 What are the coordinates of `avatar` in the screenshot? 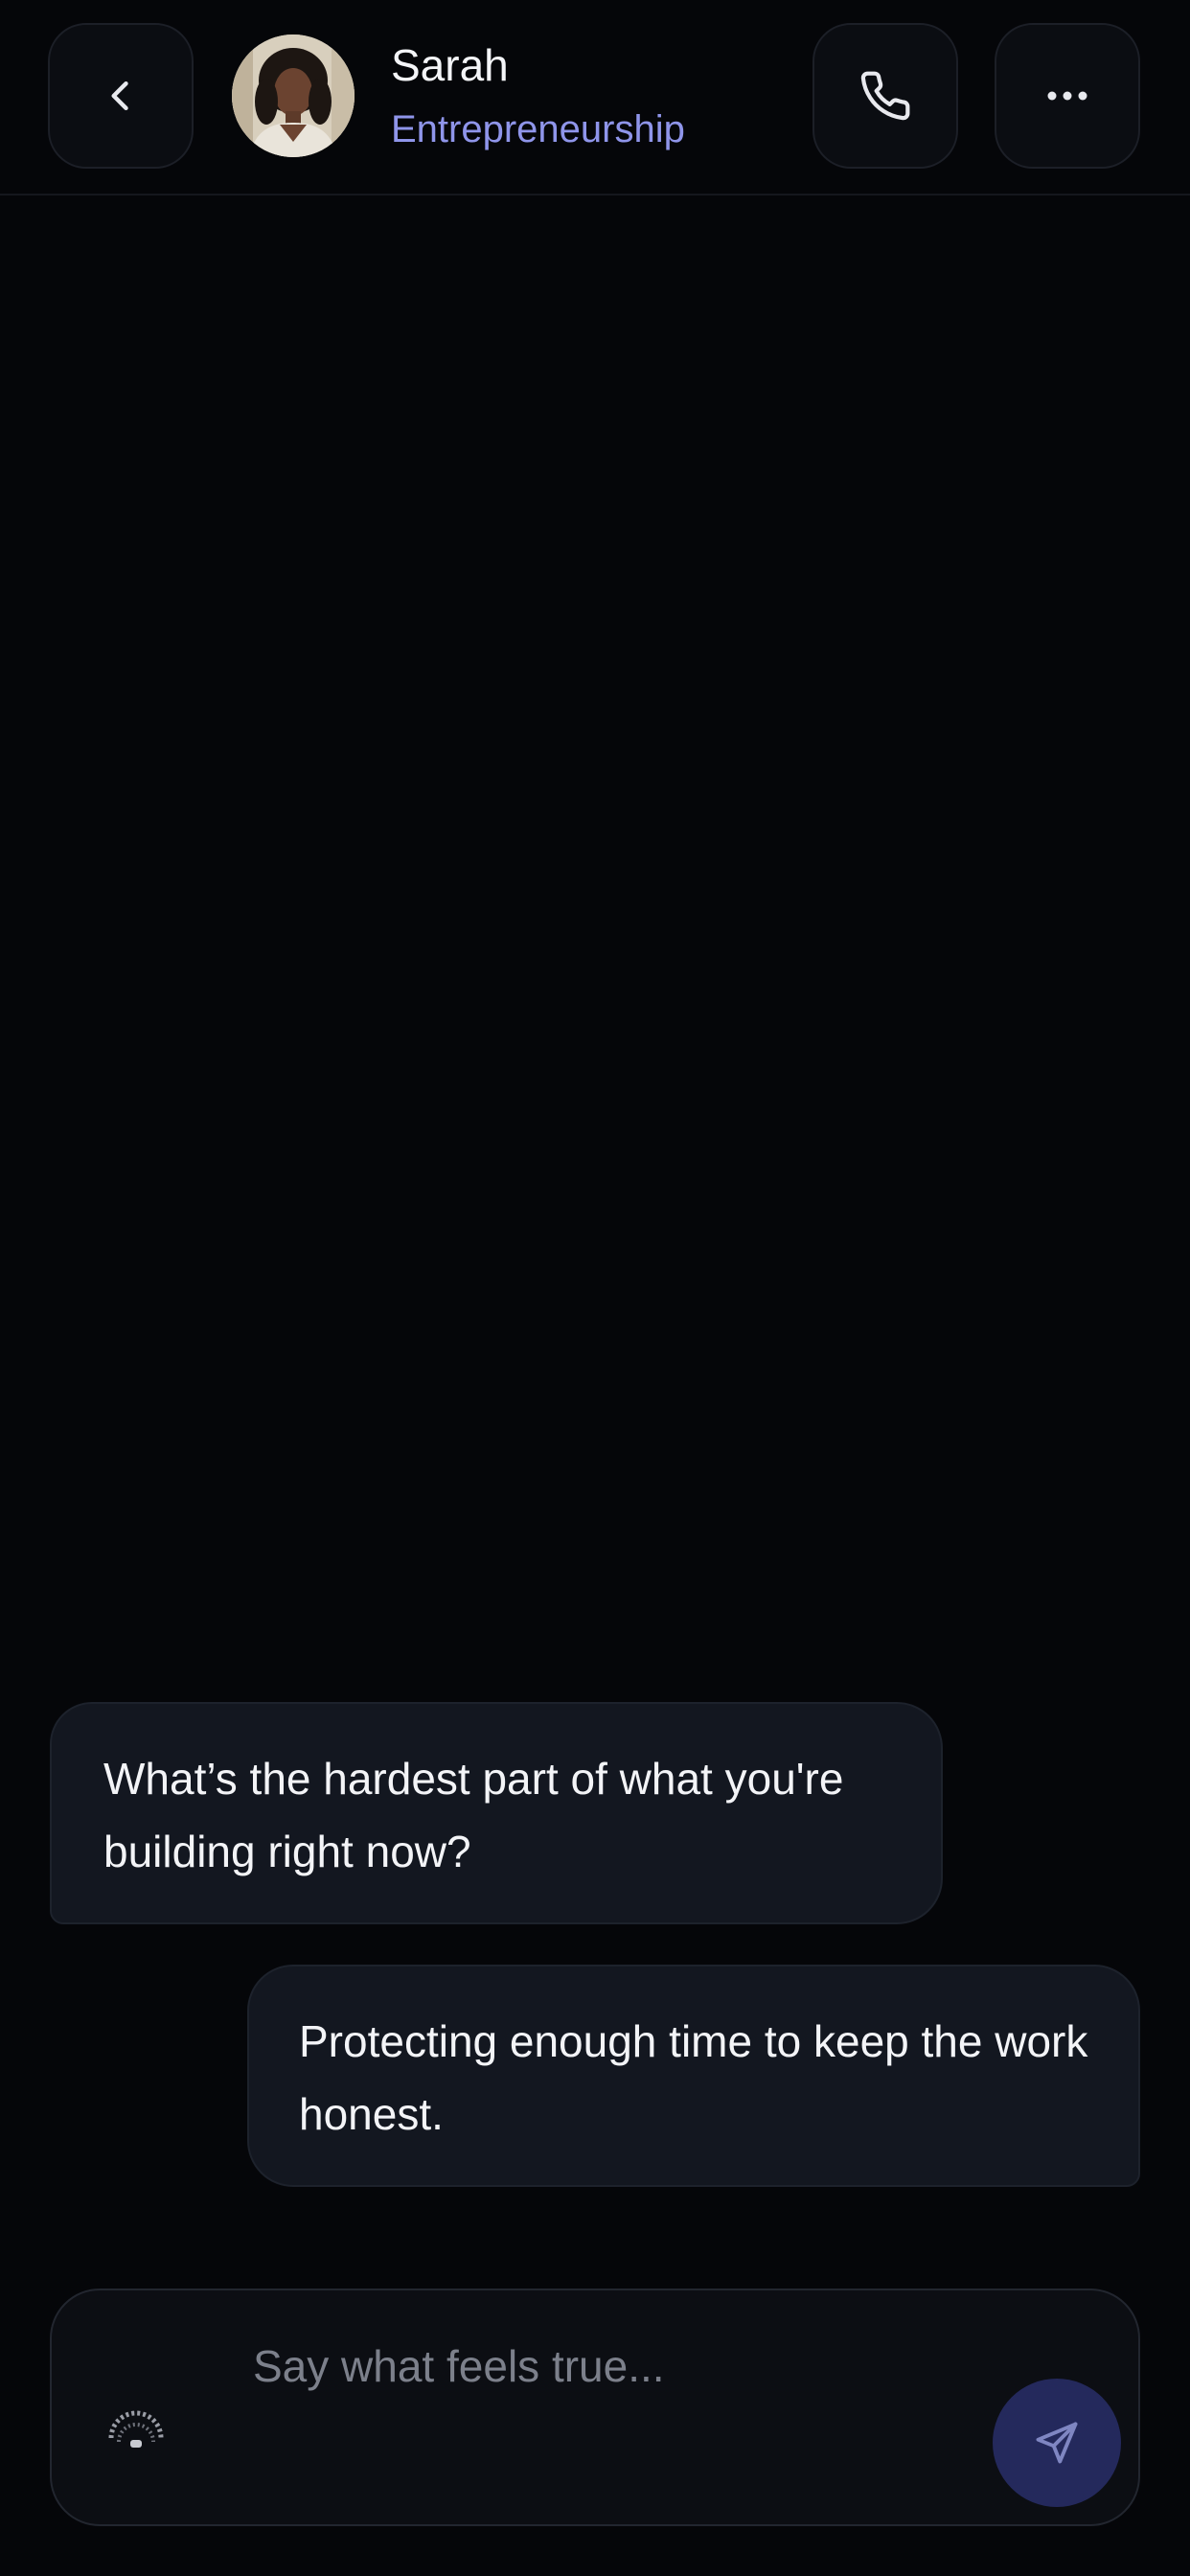 It's located at (294, 95).